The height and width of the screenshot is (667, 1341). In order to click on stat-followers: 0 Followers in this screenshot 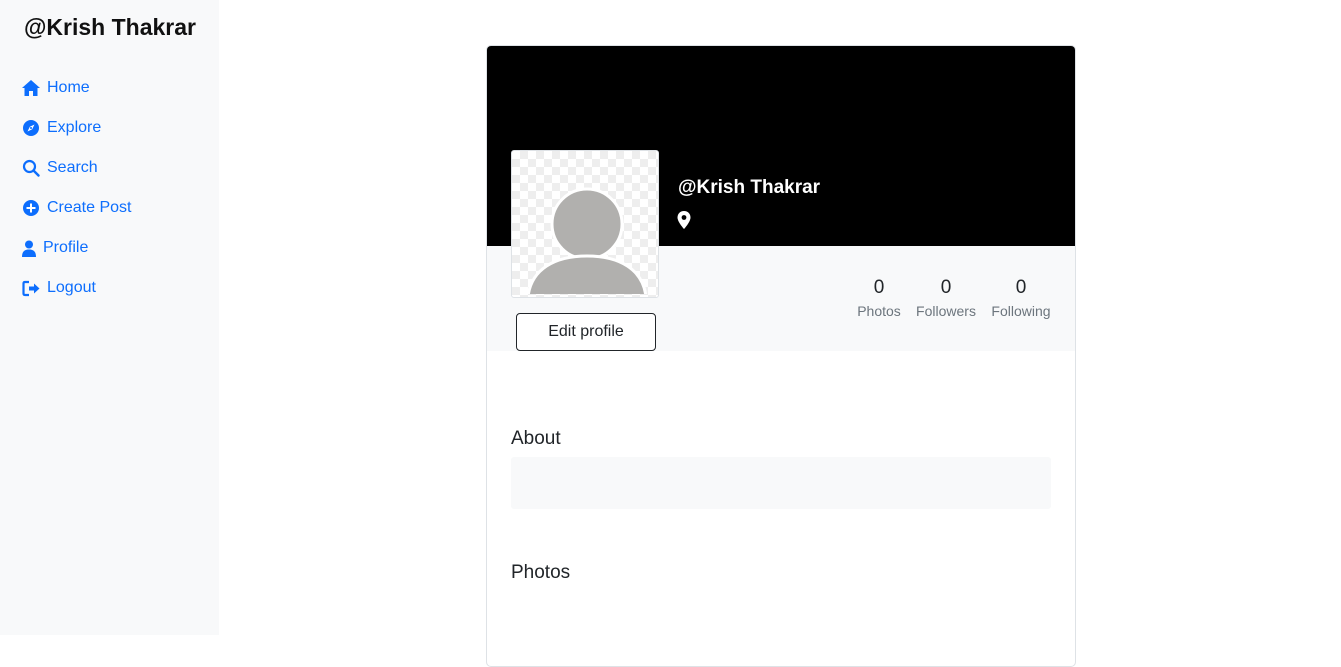, I will do `click(946, 297)`.